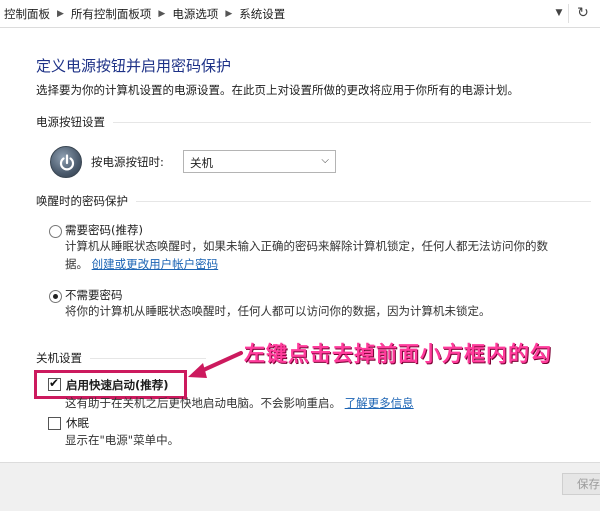 The image size is (600, 511). What do you see at coordinates (54, 383) in the screenshot?
I see `fast-startup-checkbox` at bounding box center [54, 383].